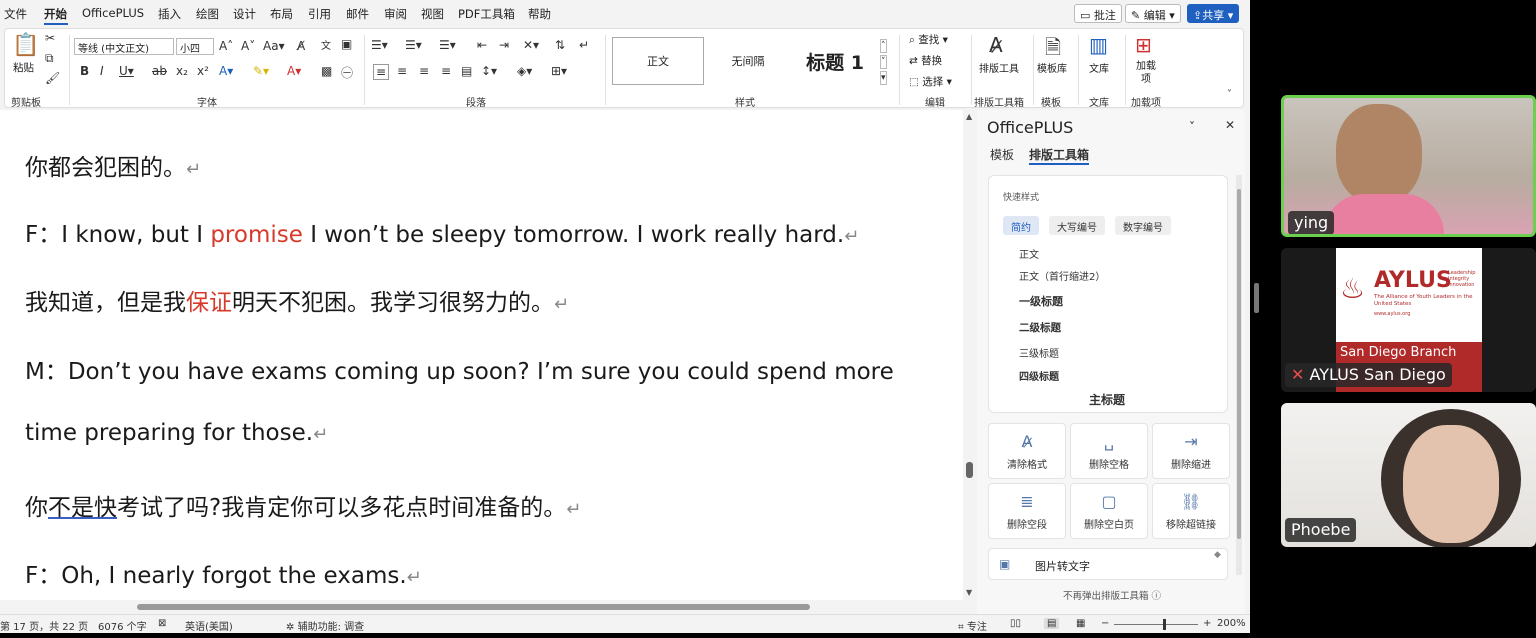 This screenshot has height=638, width=1536. I want to click on layout-tools-icon: A̷, so click(996, 45).